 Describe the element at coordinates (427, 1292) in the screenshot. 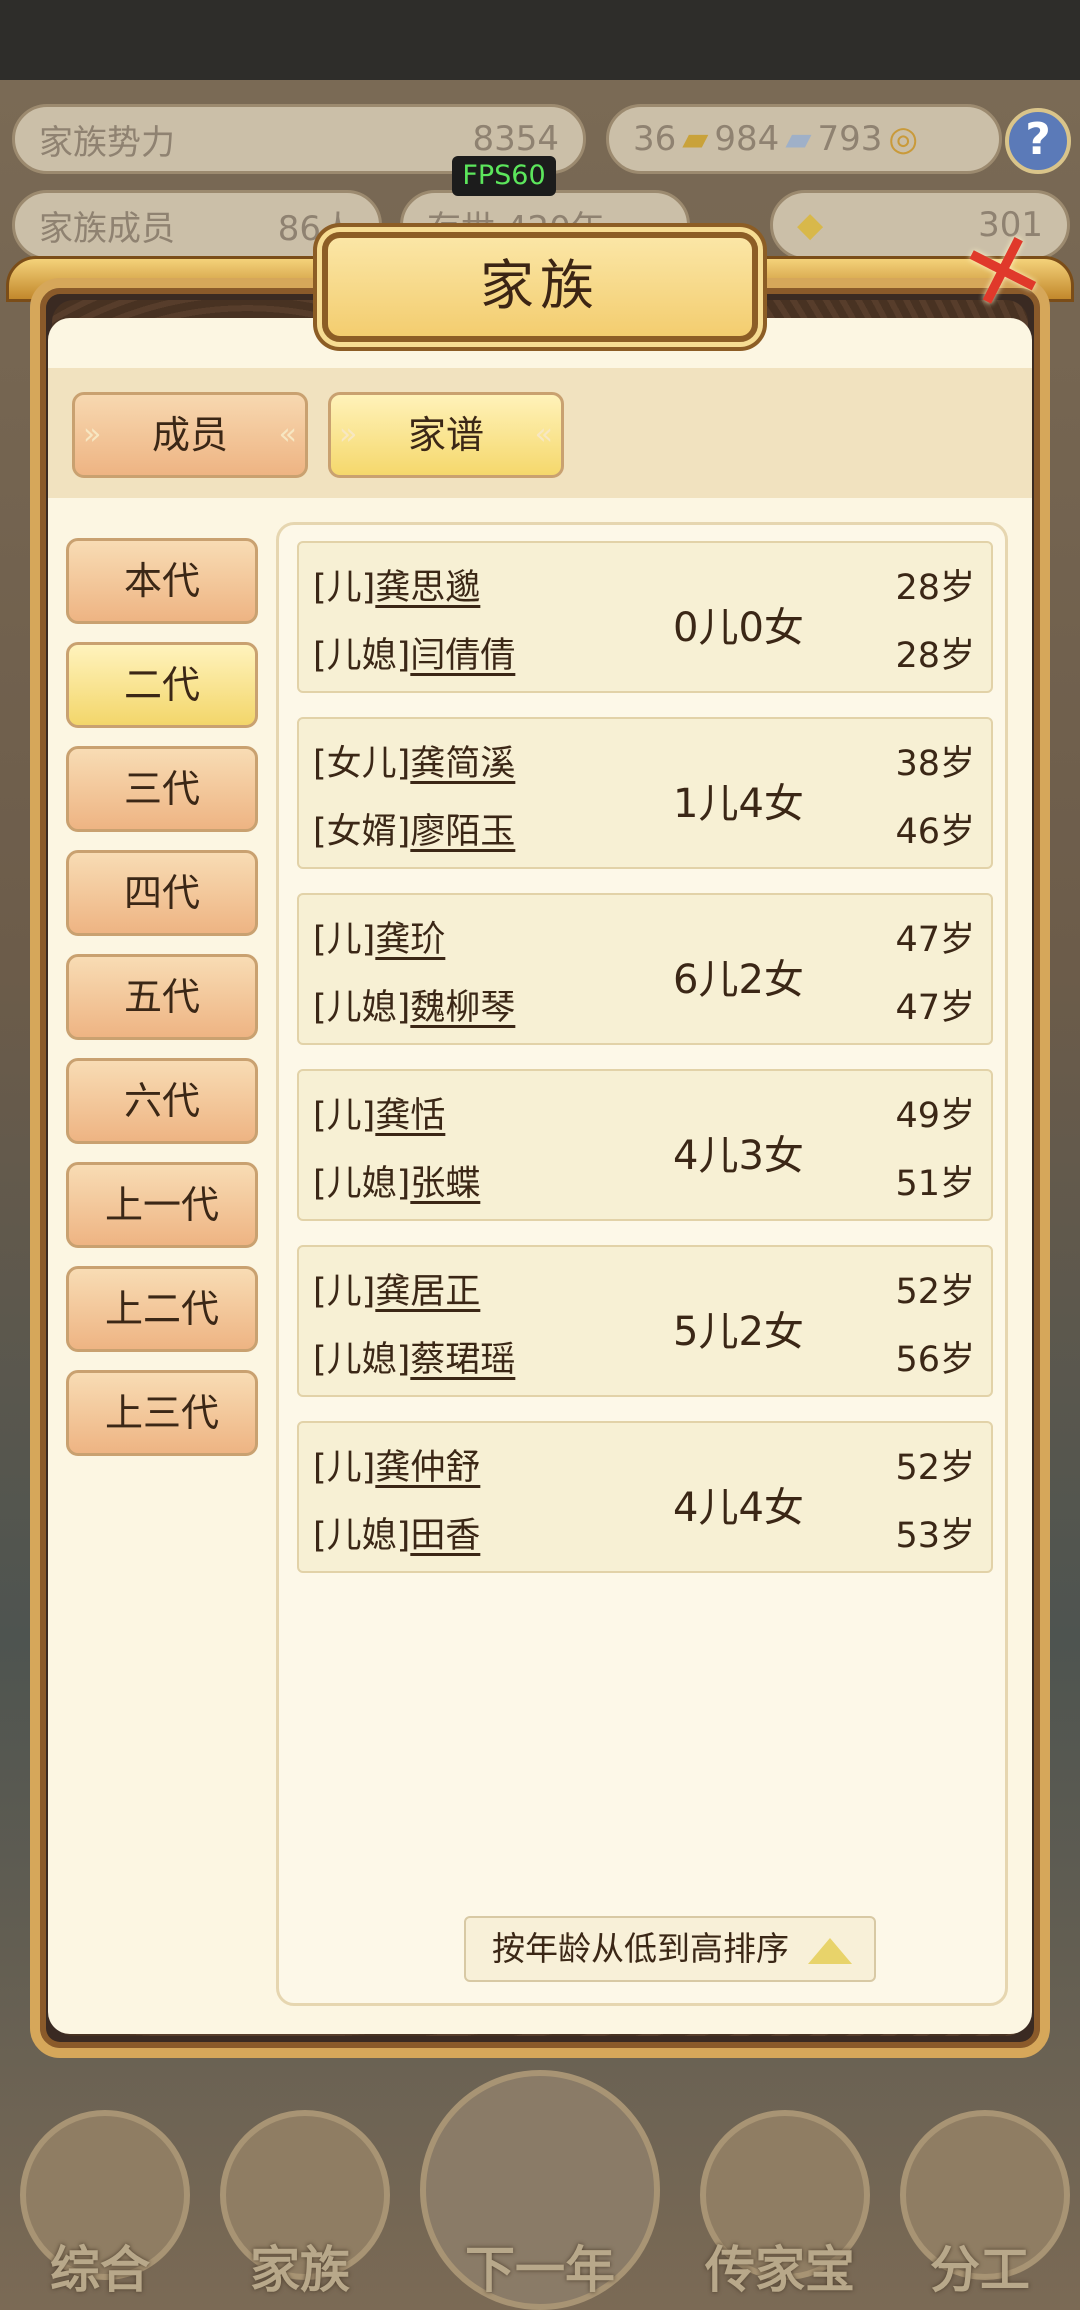

I see `member-name-link: 龚居正` at that location.